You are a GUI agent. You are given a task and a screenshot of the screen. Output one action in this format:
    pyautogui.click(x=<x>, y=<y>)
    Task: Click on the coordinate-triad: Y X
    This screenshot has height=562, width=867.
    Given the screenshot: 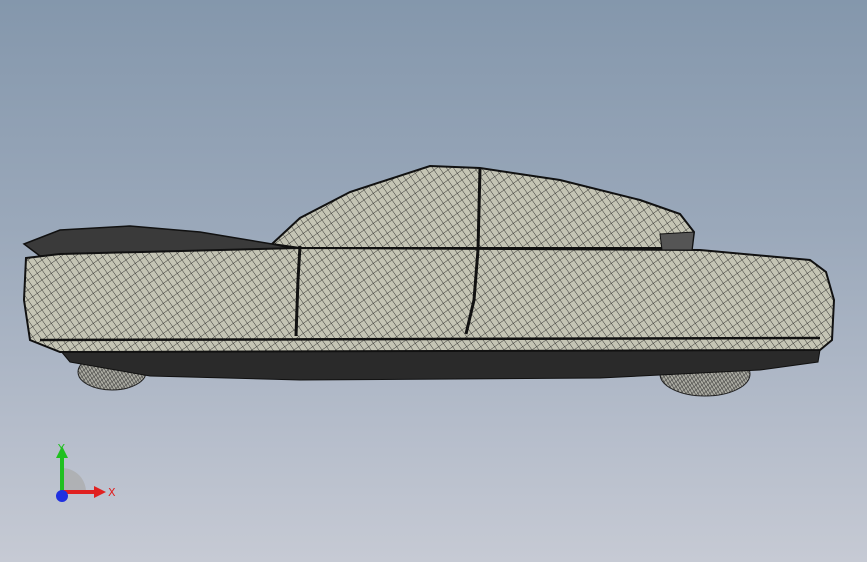 What is the action you would take?
    pyautogui.click(x=86, y=472)
    